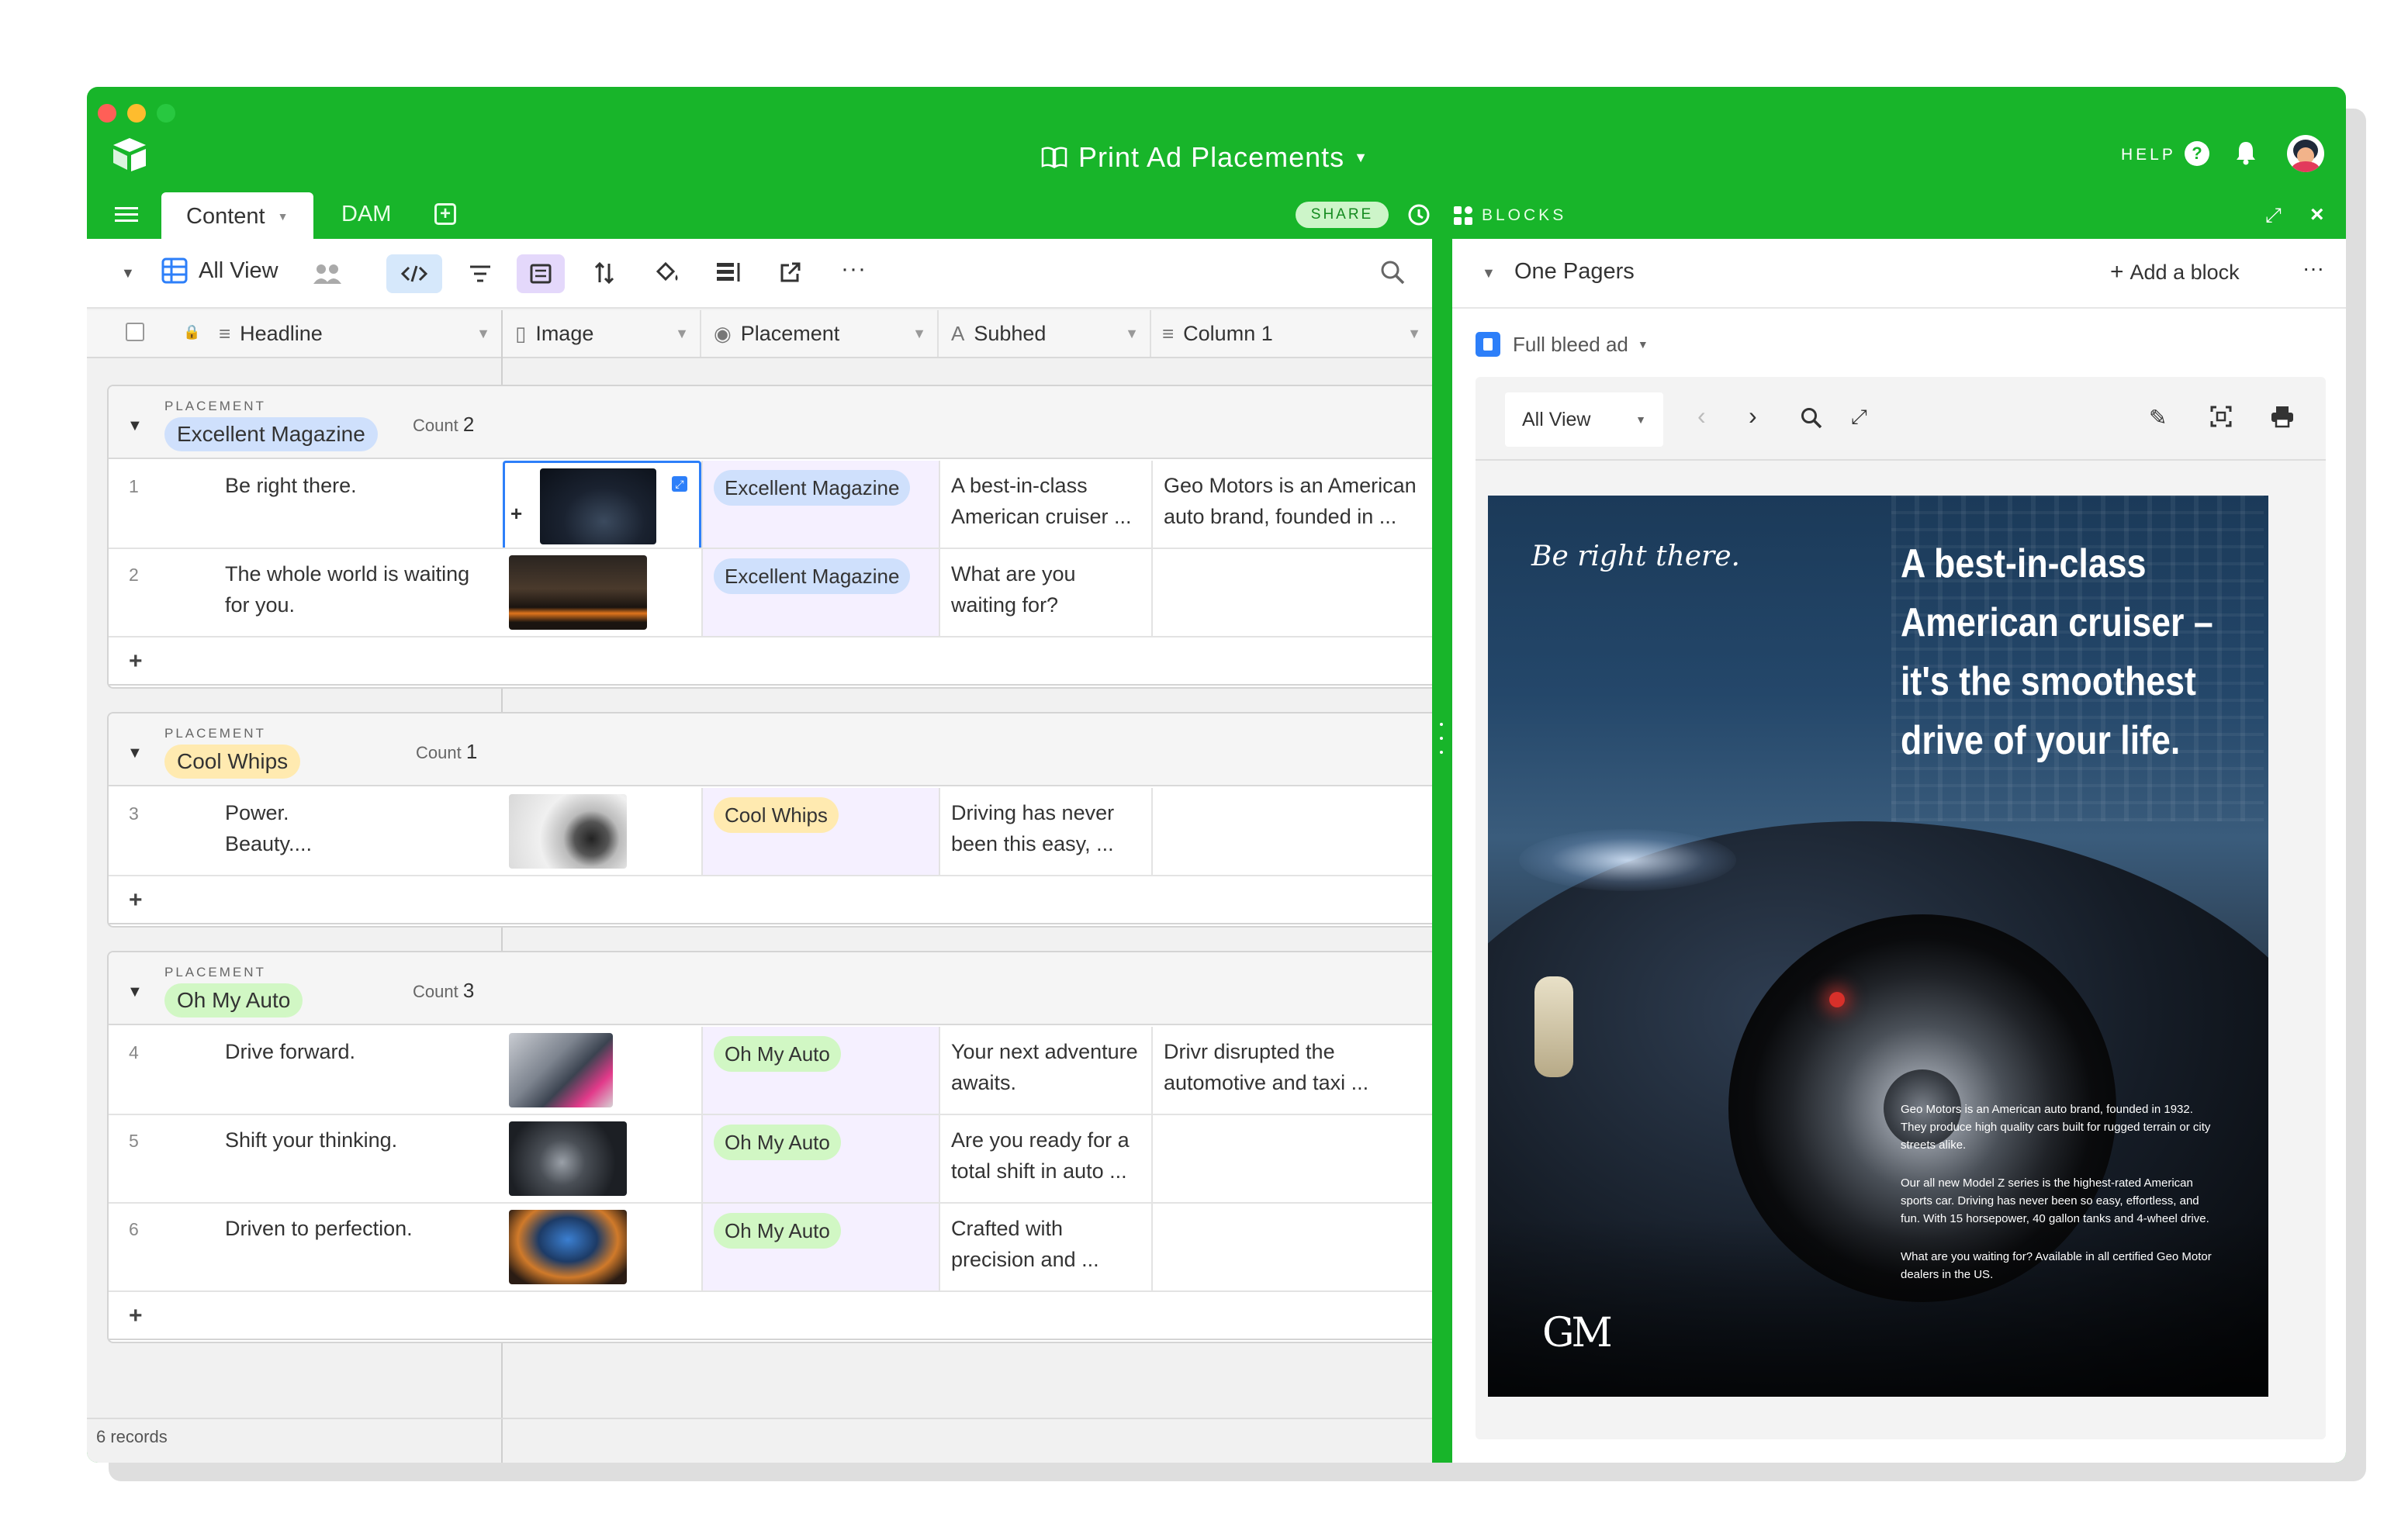  What do you see at coordinates (770, 988) in the screenshot?
I see `group-header: ▼ PLACEMENT Oh My Auto Count 3` at bounding box center [770, 988].